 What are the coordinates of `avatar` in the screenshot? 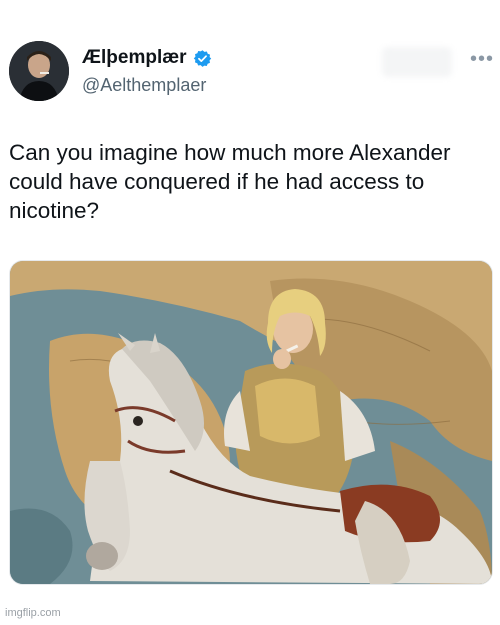 It's located at (39, 71).